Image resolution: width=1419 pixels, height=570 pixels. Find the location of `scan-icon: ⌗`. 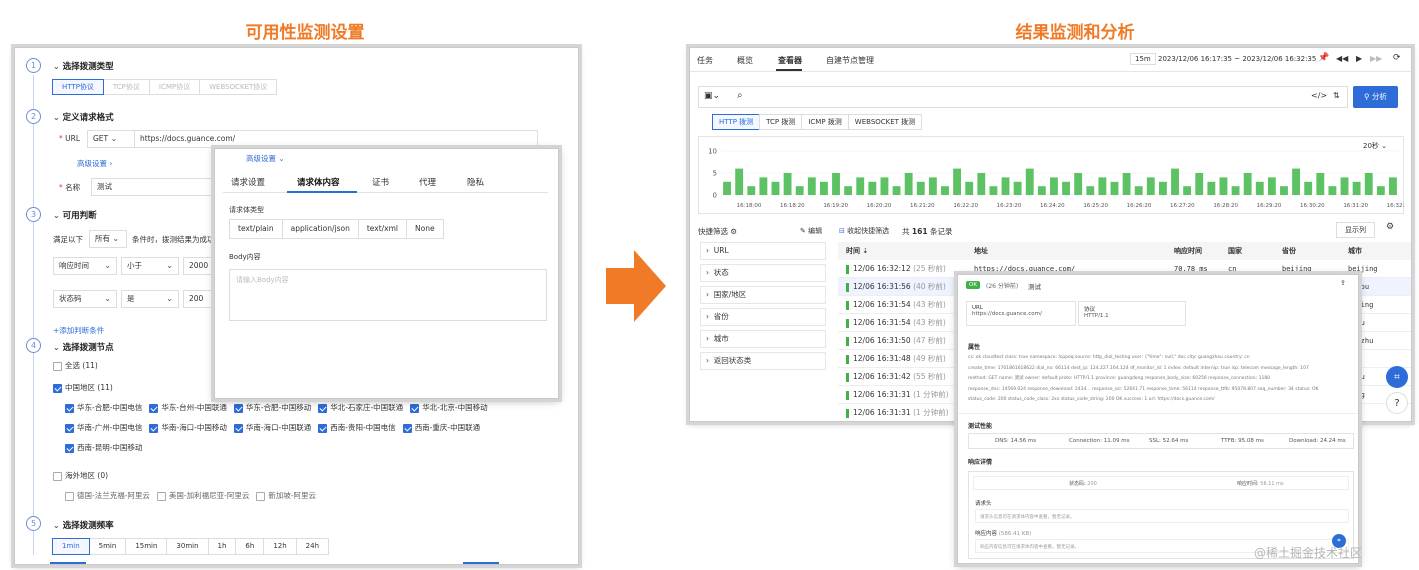

scan-icon: ⌗ is located at coordinates (1397, 377).